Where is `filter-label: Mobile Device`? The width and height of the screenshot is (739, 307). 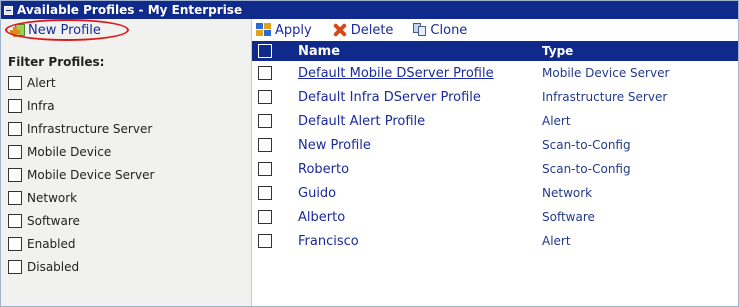 filter-label: Mobile Device is located at coordinates (69, 151).